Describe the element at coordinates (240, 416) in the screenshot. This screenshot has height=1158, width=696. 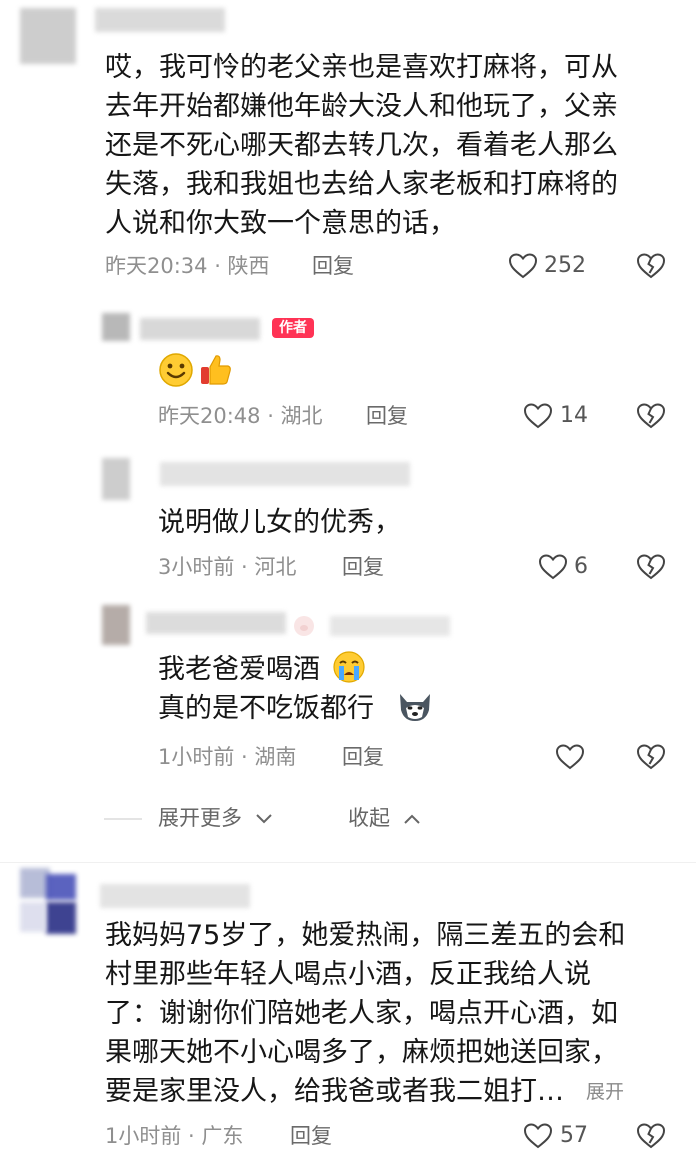
I see `comment-meta: 昨天20:48 · 湖北` at that location.